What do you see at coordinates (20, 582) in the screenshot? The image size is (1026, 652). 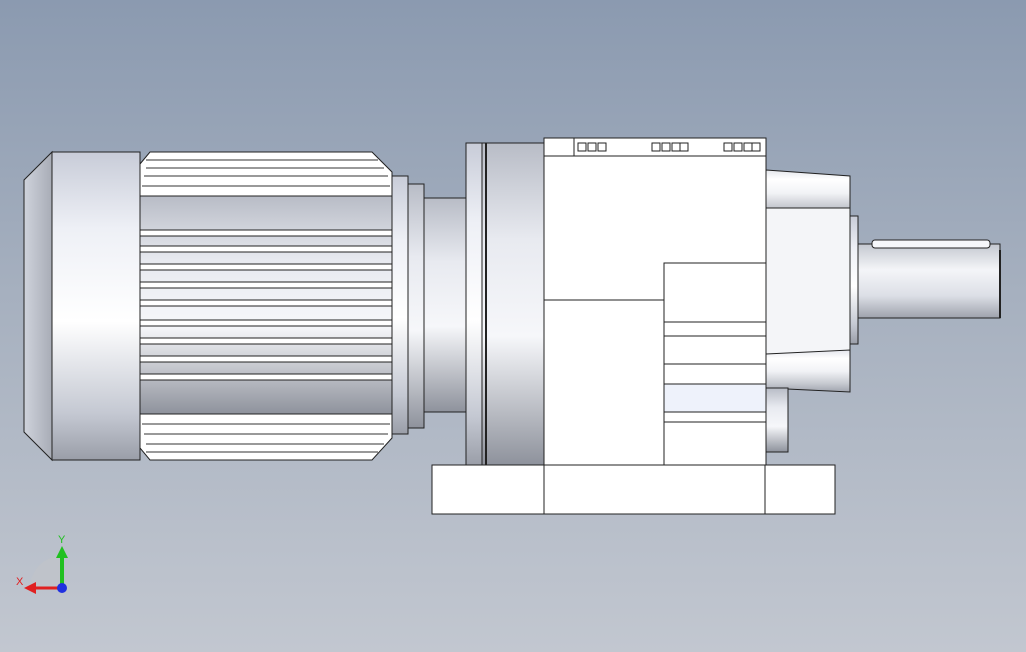 I see `triad-x-label: X` at bounding box center [20, 582].